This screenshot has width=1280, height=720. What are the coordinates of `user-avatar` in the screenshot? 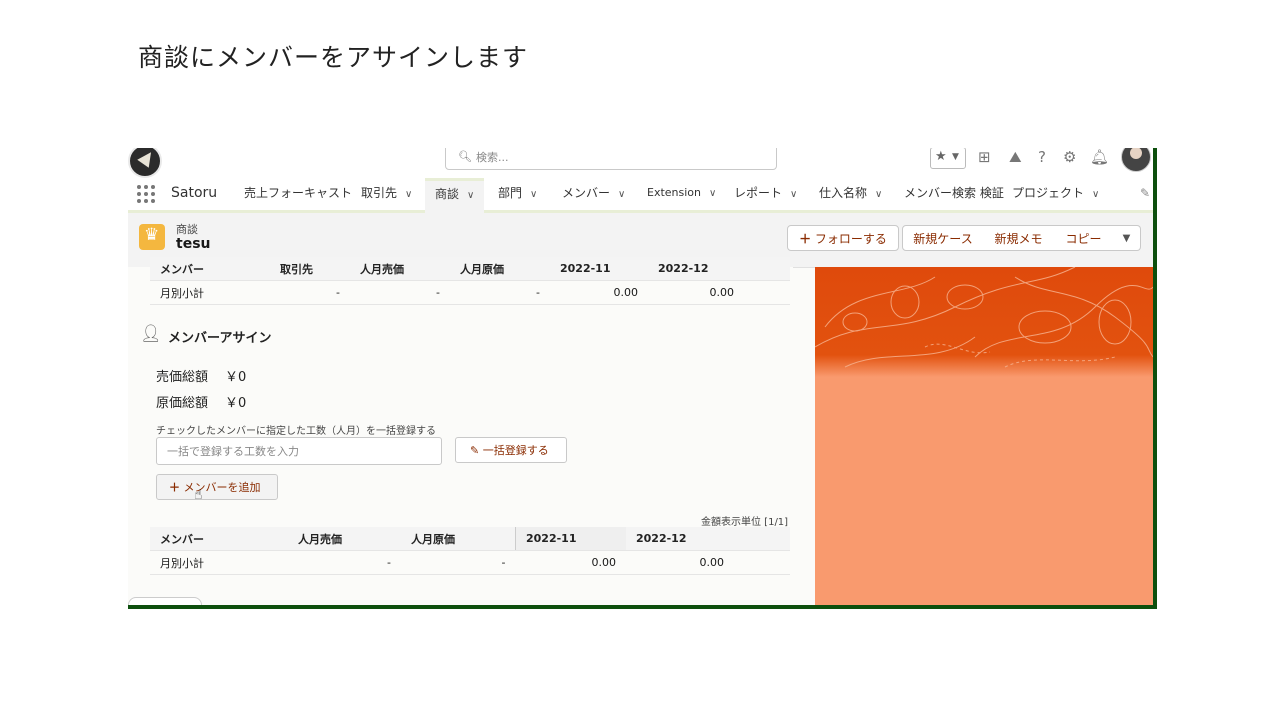 It's located at (1136, 160).